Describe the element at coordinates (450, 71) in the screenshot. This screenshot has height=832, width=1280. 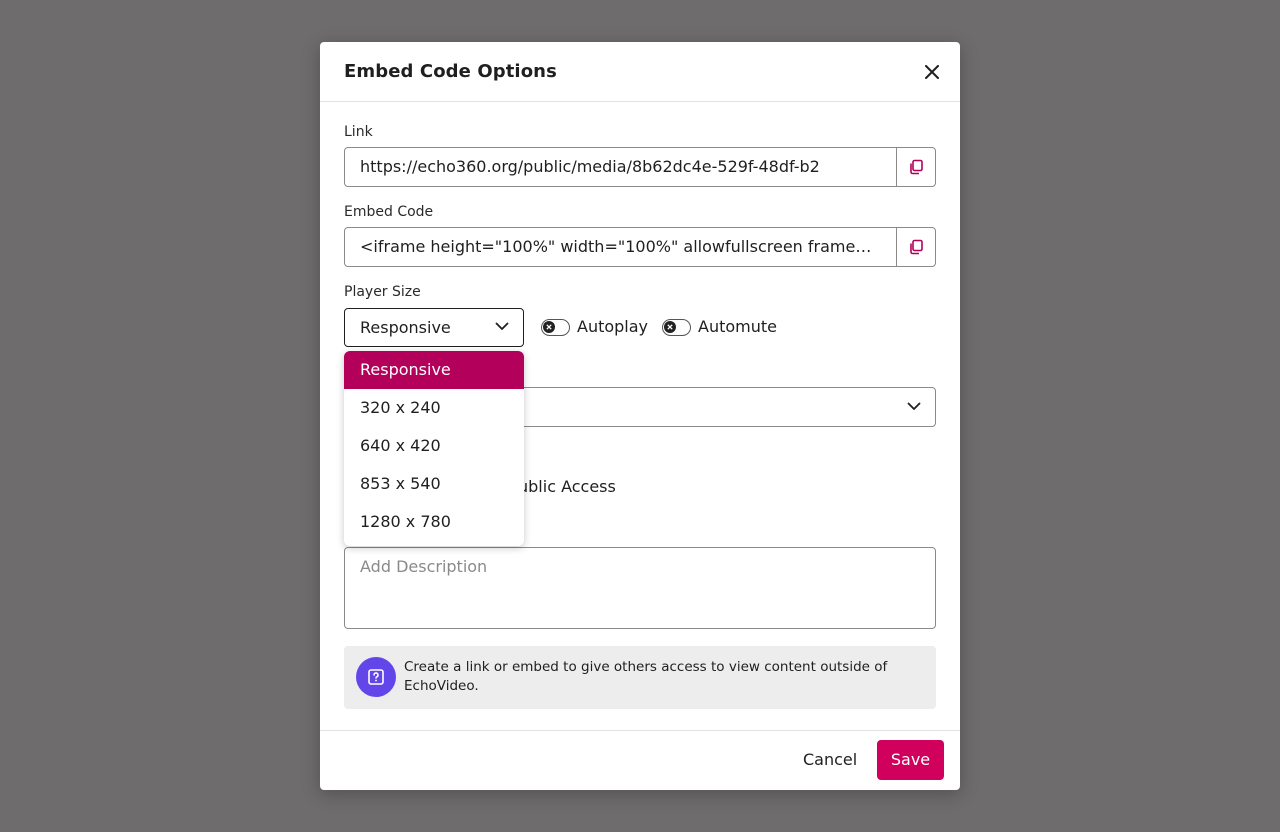
I see `dialog-title: Embed Code Options` at that location.